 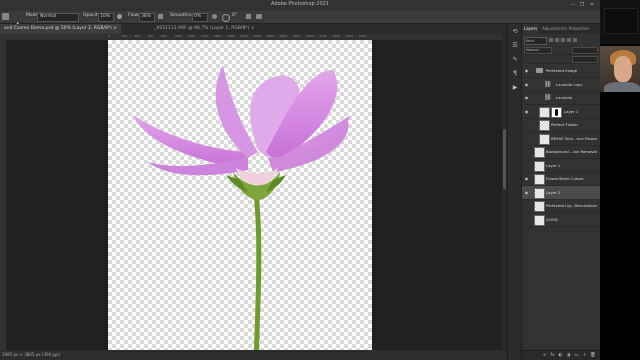 I want to click on layer-row: Perfected Lig...Distractions, so click(x=561, y=206).